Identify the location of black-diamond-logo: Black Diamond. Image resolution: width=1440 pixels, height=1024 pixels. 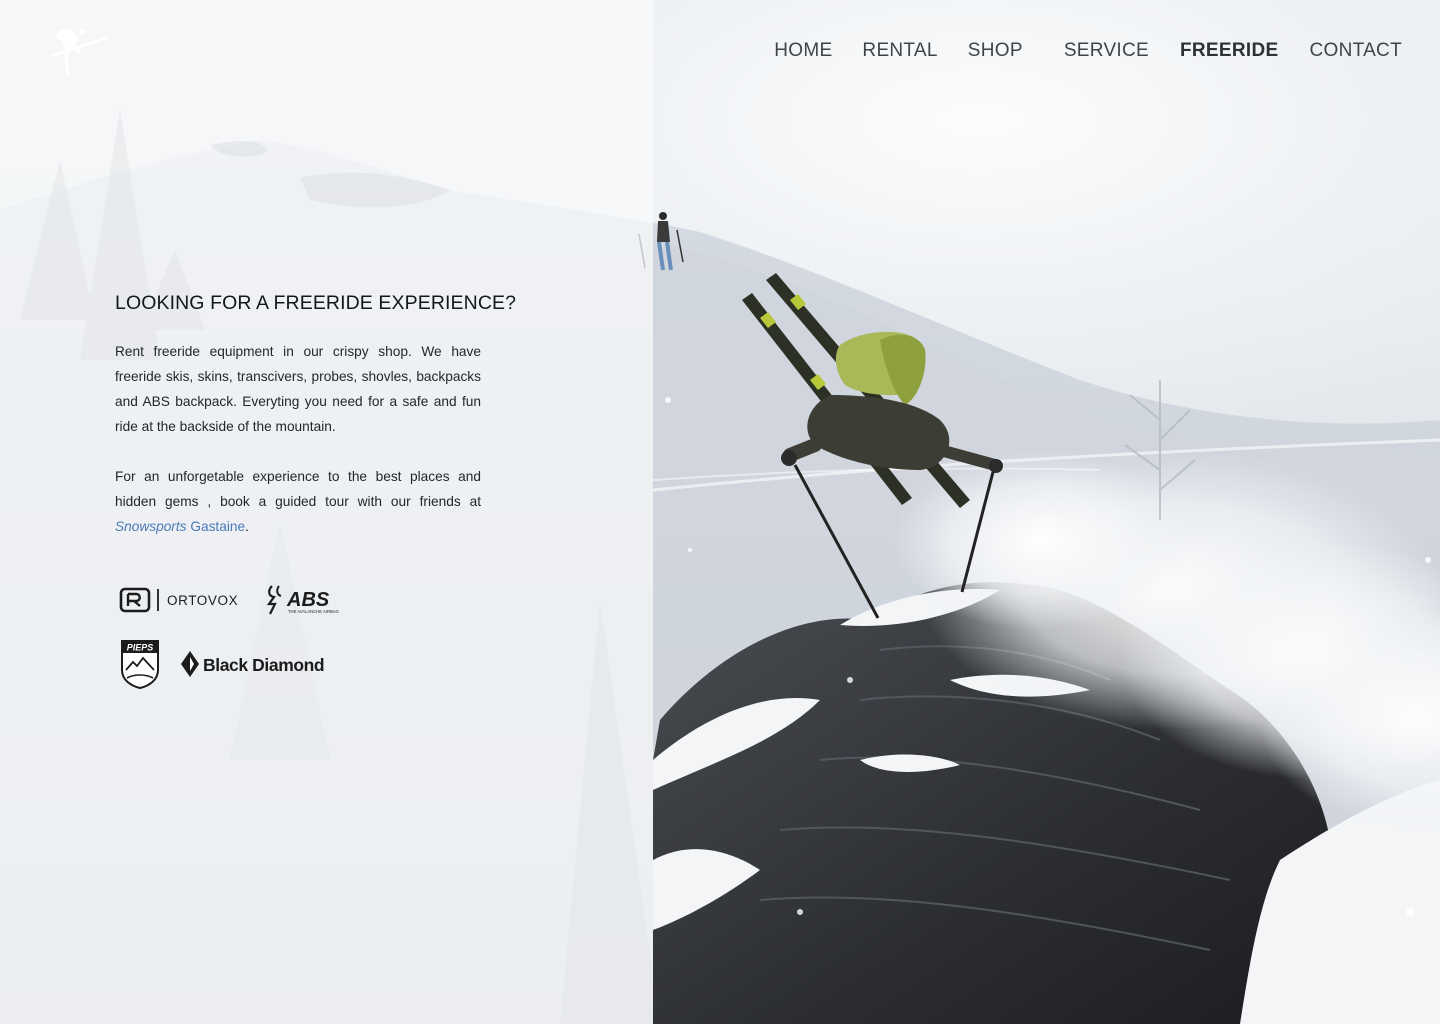
(260, 667).